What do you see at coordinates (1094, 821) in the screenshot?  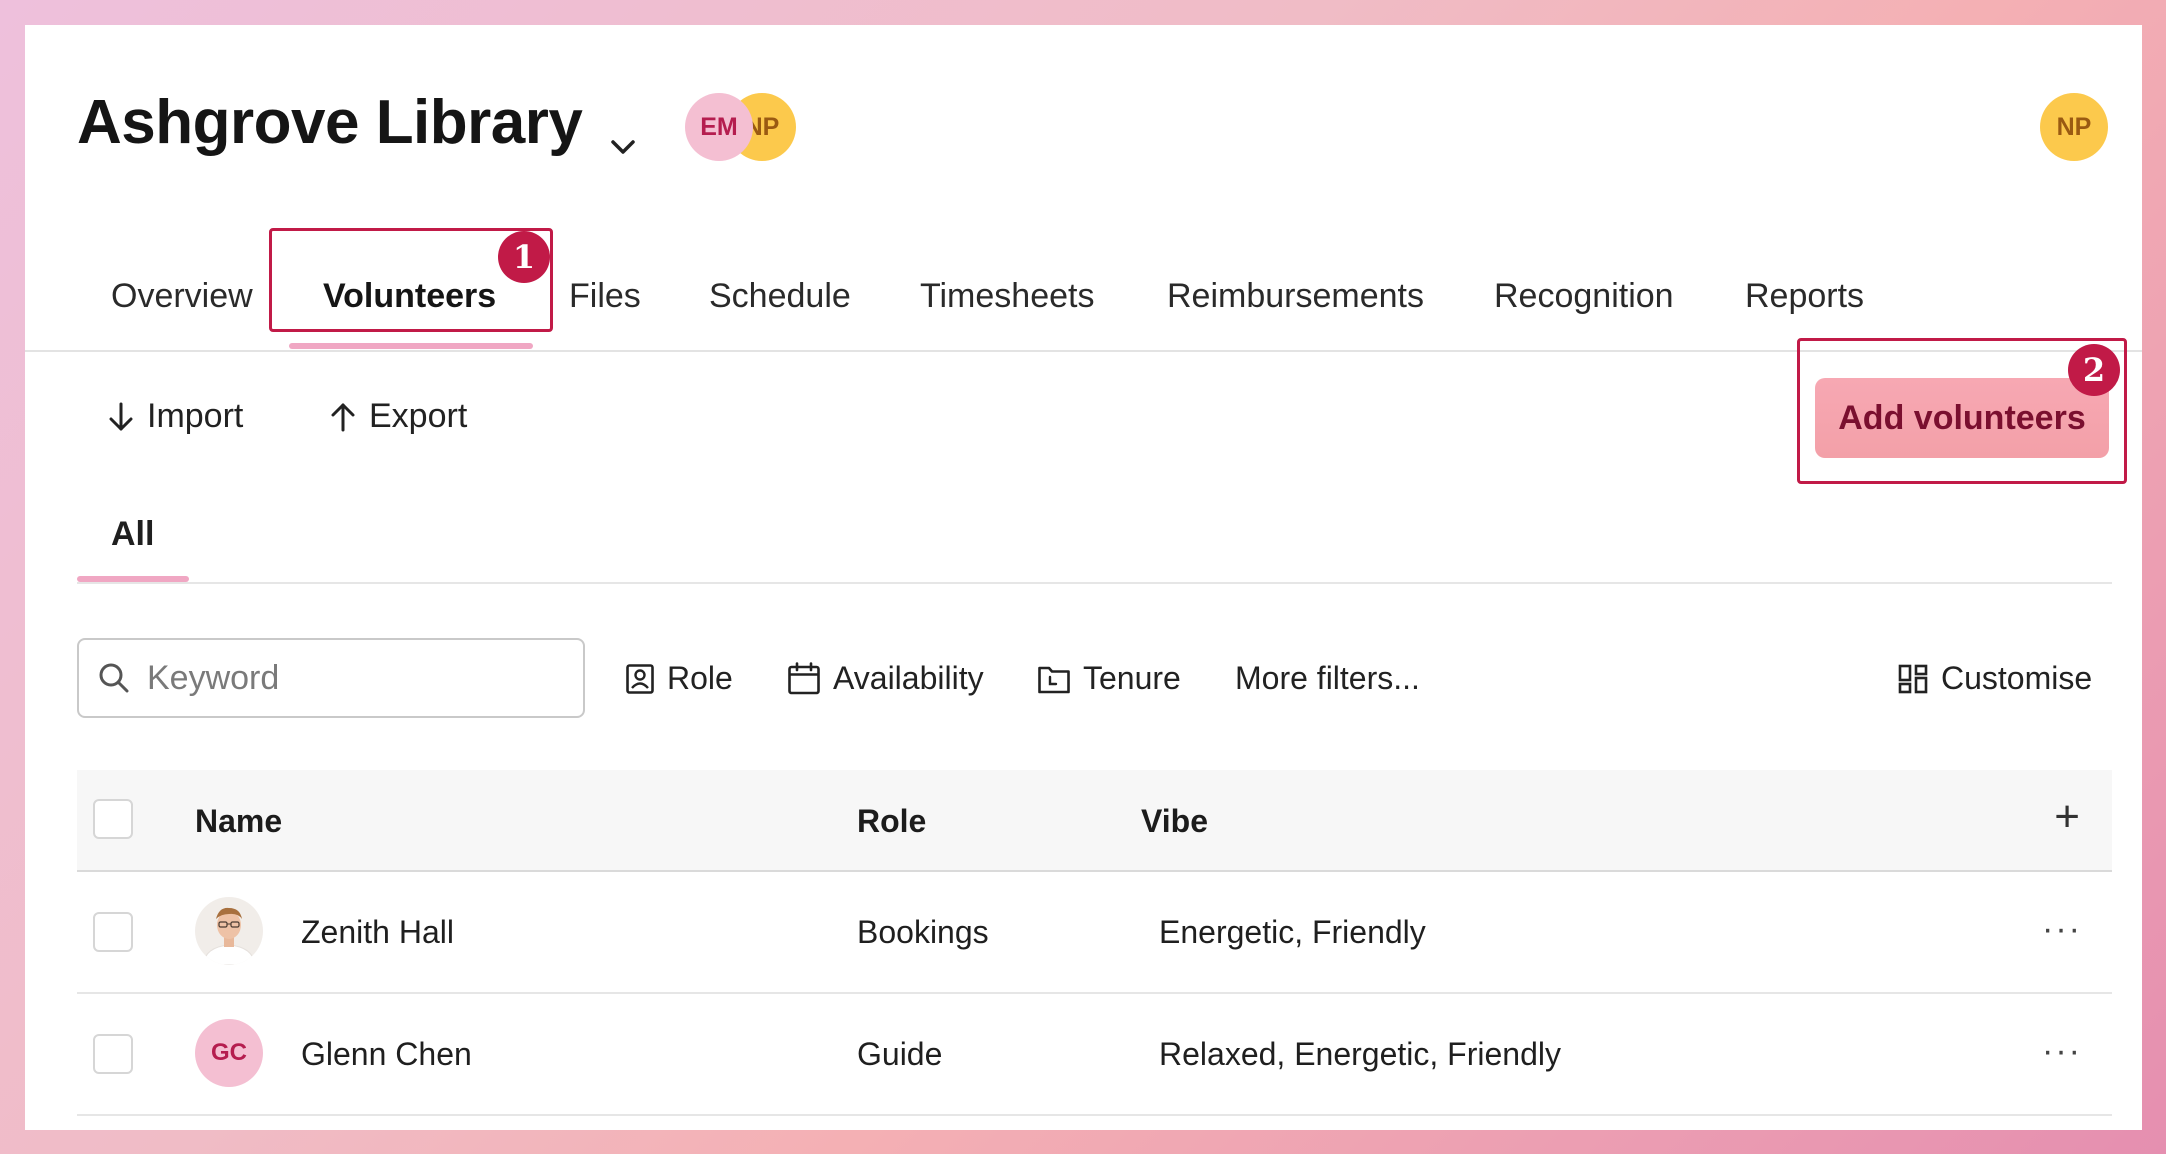 I see `table-header: Name Role Vibe +` at bounding box center [1094, 821].